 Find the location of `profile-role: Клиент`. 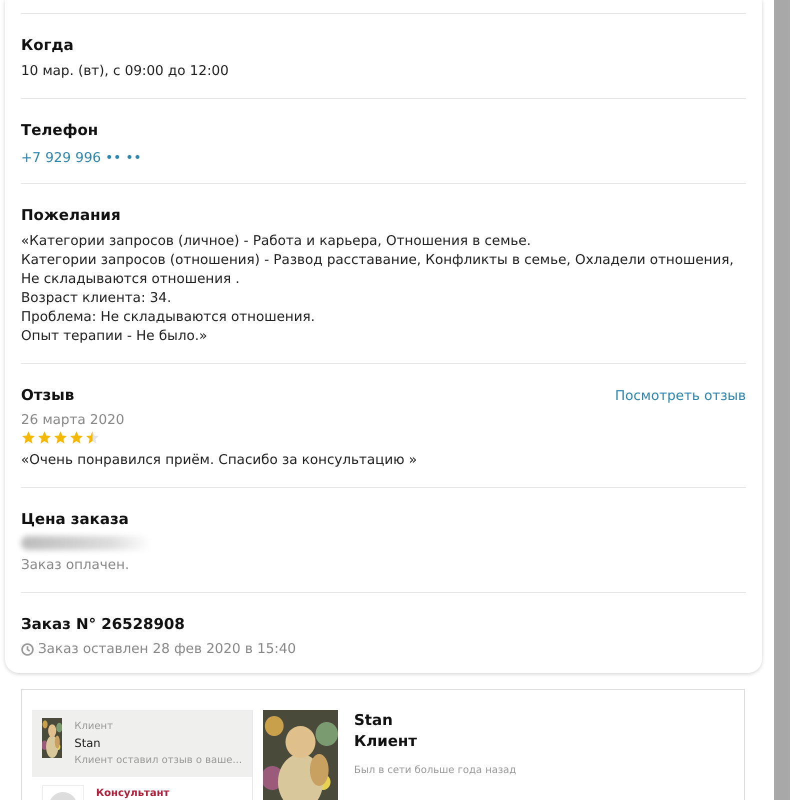

profile-role: Клиент is located at coordinates (386, 741).